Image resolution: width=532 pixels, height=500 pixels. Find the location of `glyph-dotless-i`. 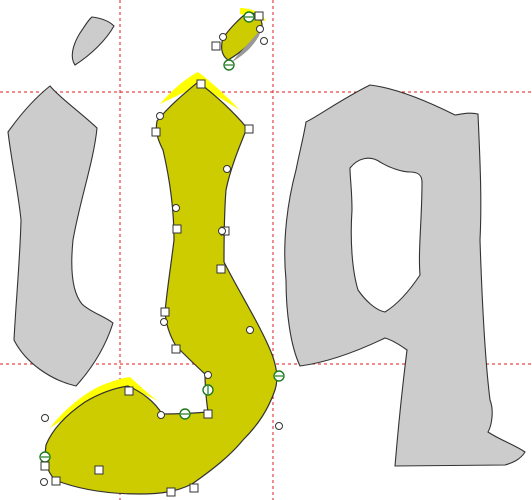

glyph-dotless-i is located at coordinates (60, 236).